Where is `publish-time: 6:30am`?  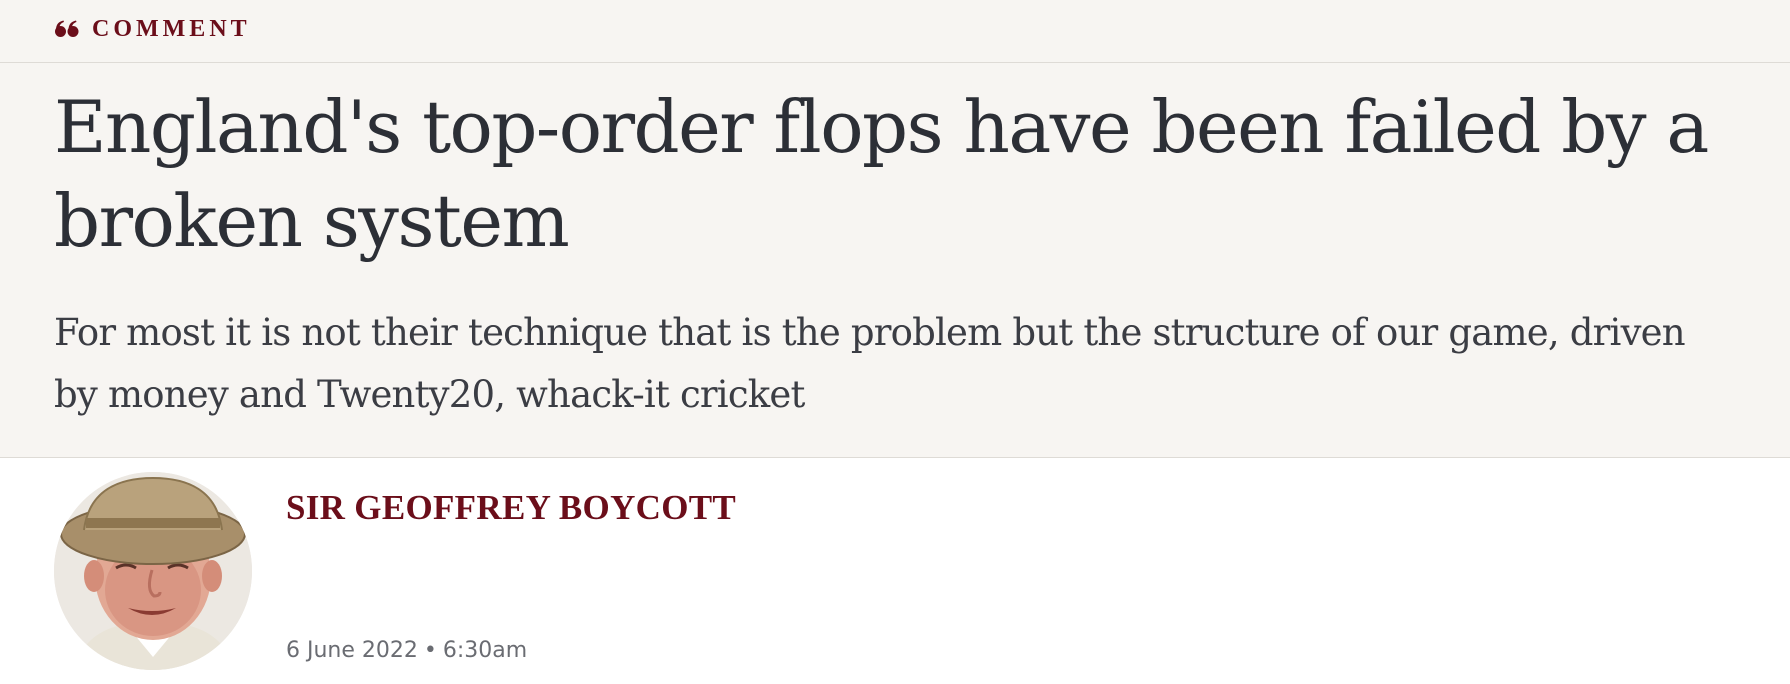 publish-time: 6:30am is located at coordinates (485, 650).